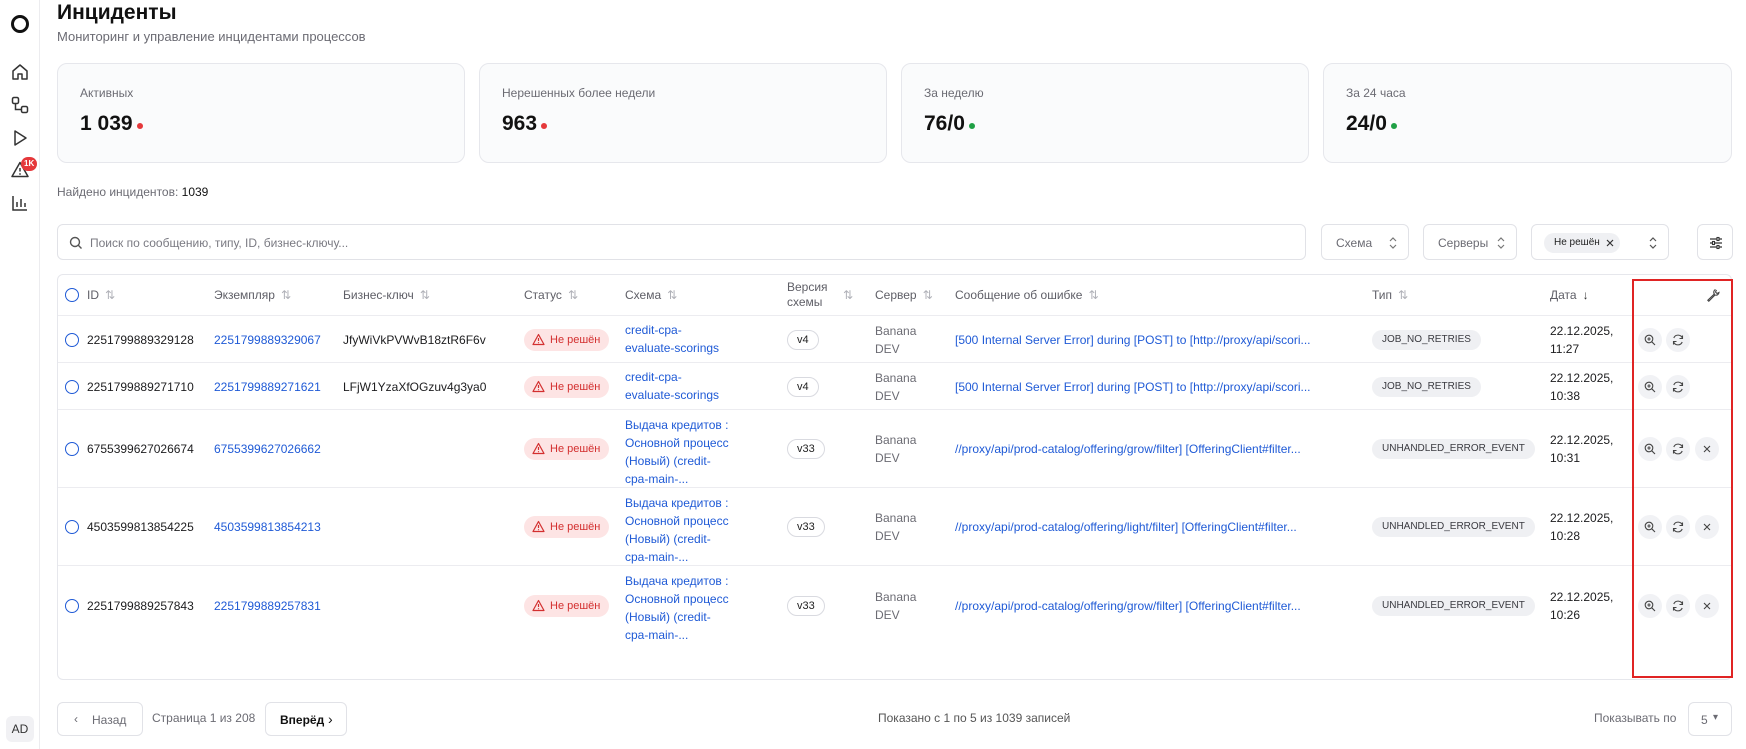 Image resolution: width=1746 pixels, height=749 pixels. I want to click on app-logo-icon, so click(20, 24).